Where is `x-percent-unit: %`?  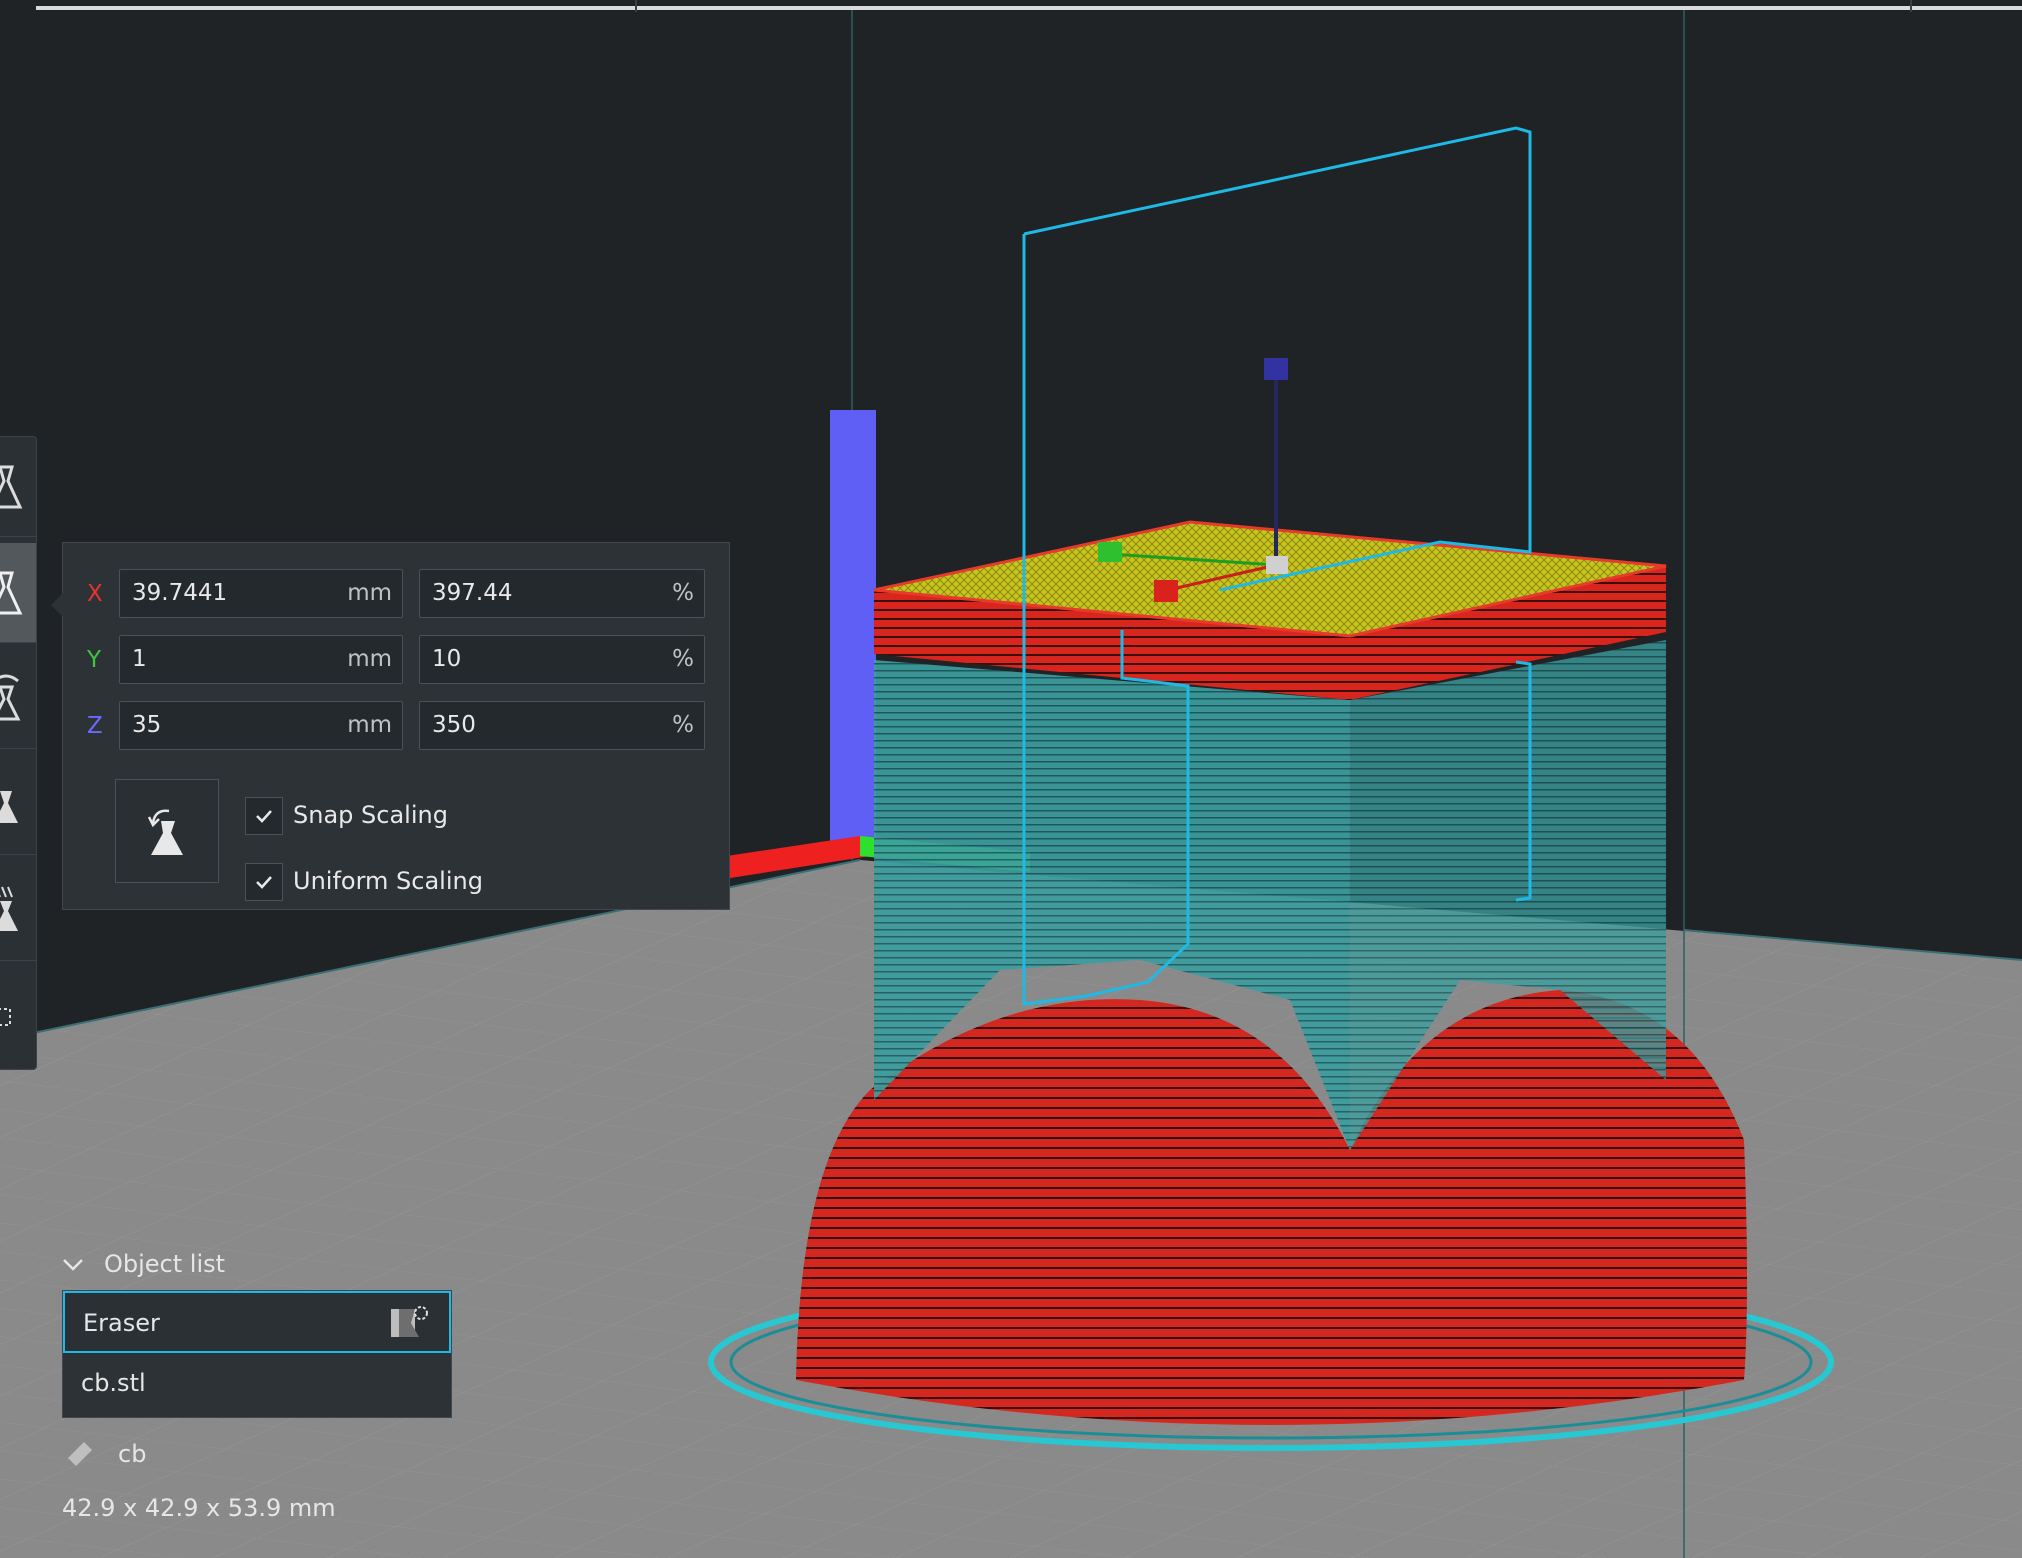
x-percent-unit: % is located at coordinates (683, 593).